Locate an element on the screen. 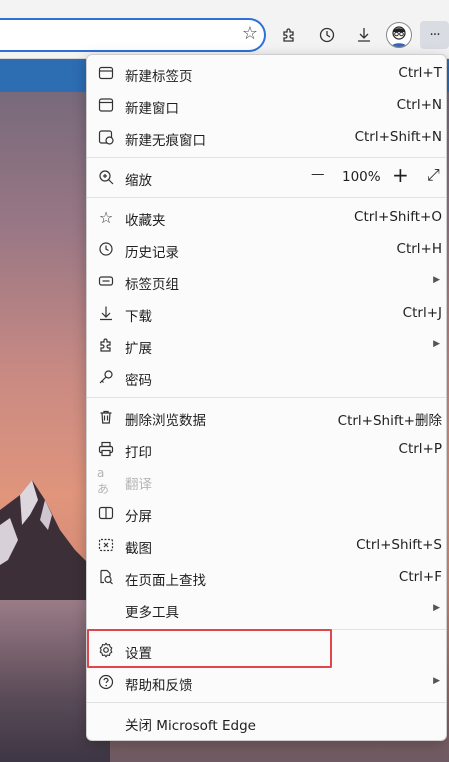 Image resolution: width=449 pixels, height=762 pixels. zoom-icon is located at coordinates (106, 177).